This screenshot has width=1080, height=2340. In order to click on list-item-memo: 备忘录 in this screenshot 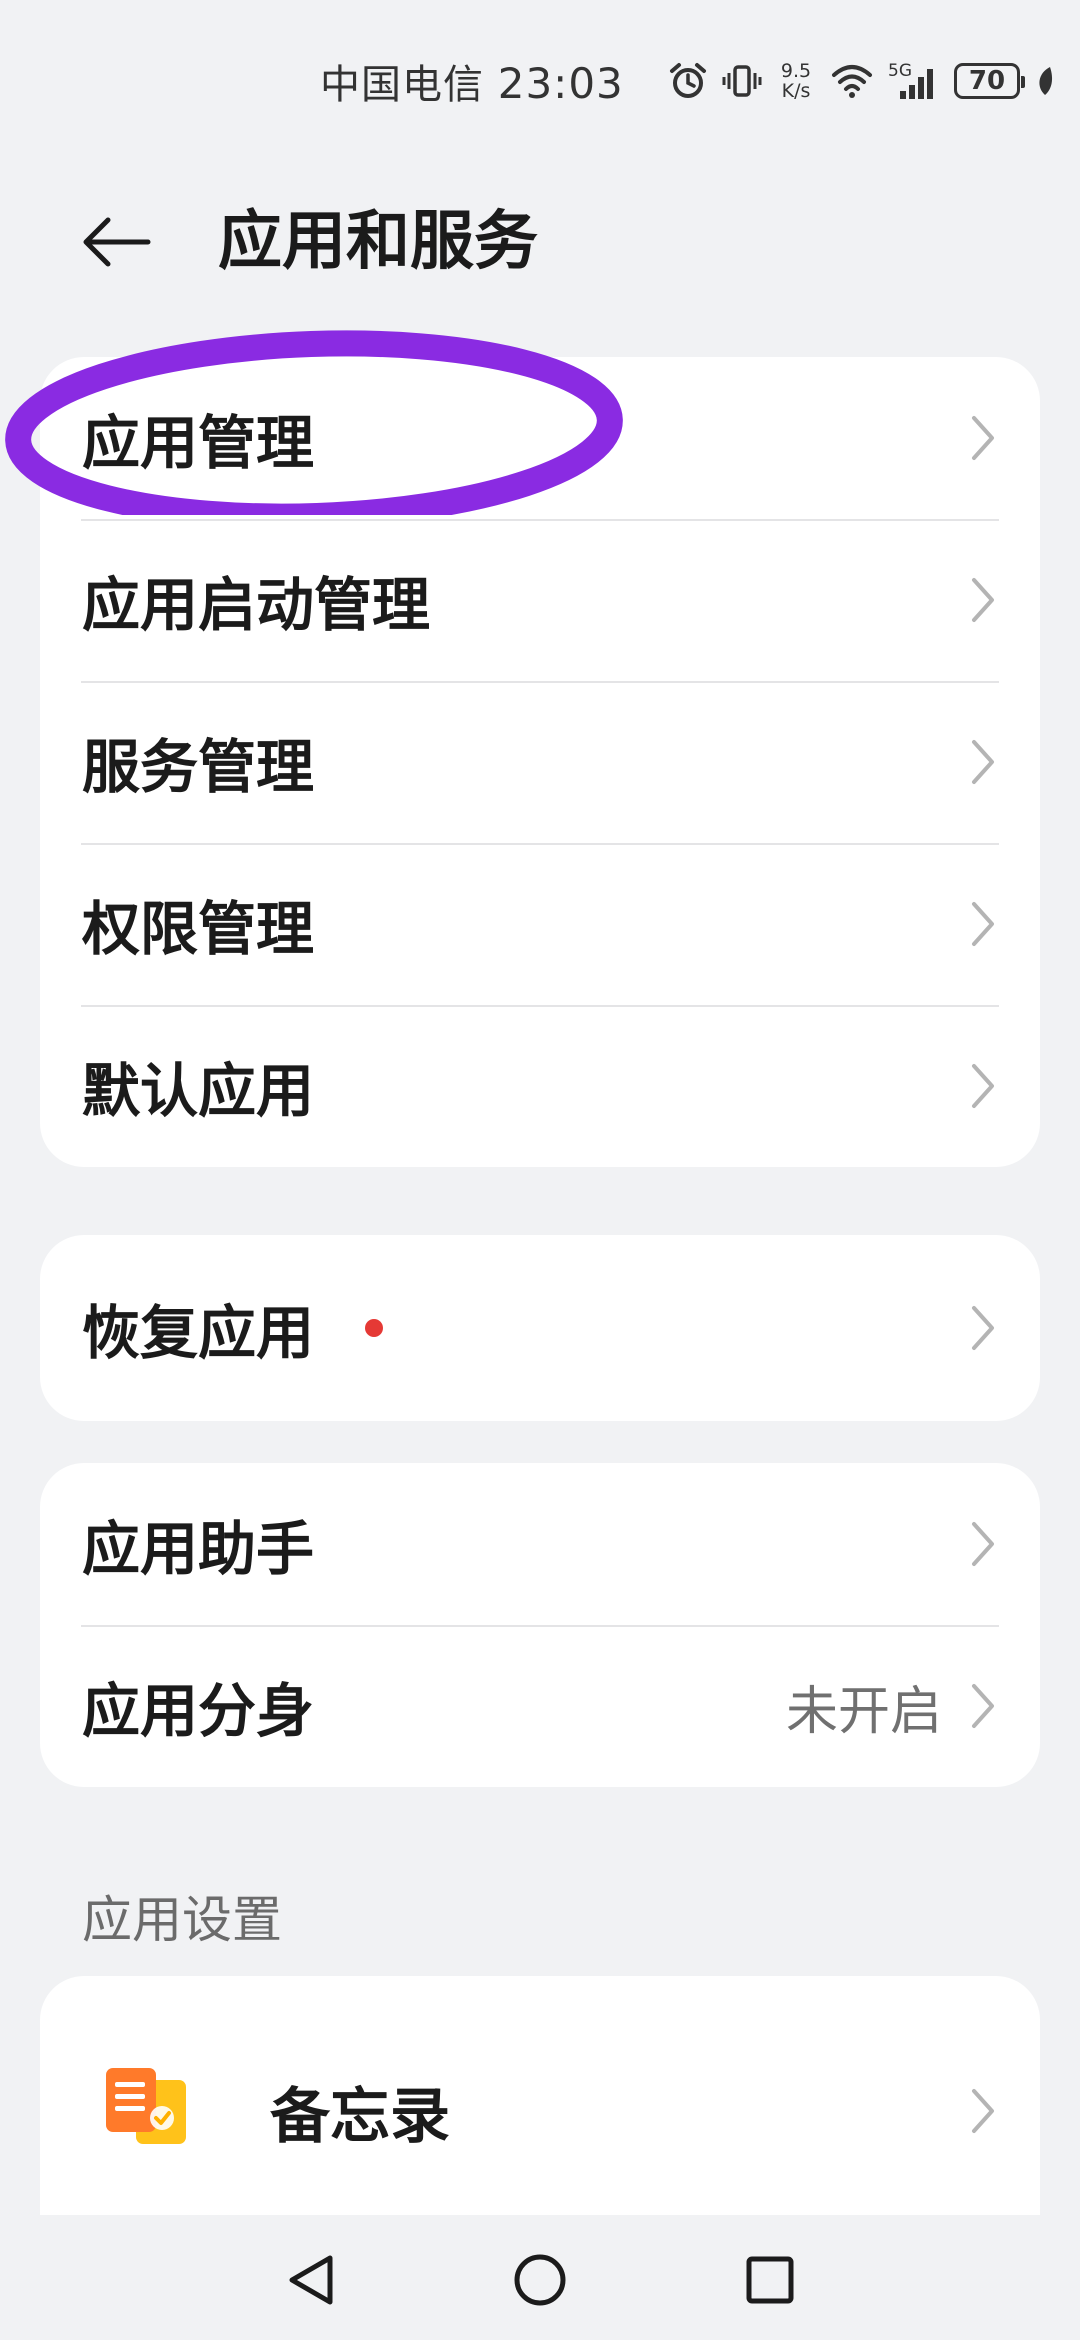, I will do `click(540, 2096)`.